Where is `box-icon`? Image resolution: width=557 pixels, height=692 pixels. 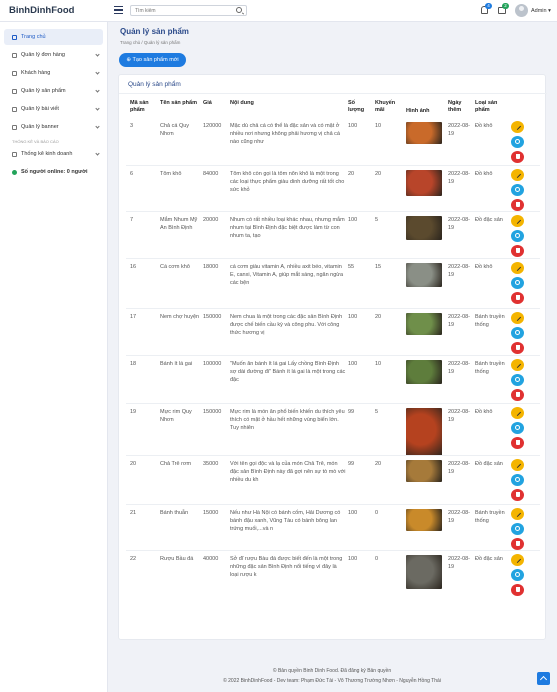 box-icon is located at coordinates (14, 91).